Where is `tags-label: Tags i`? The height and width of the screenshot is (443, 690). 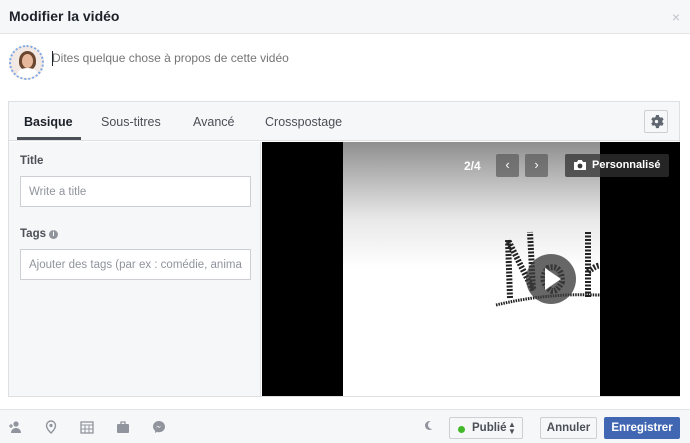 tags-label: Tags i is located at coordinates (39, 234).